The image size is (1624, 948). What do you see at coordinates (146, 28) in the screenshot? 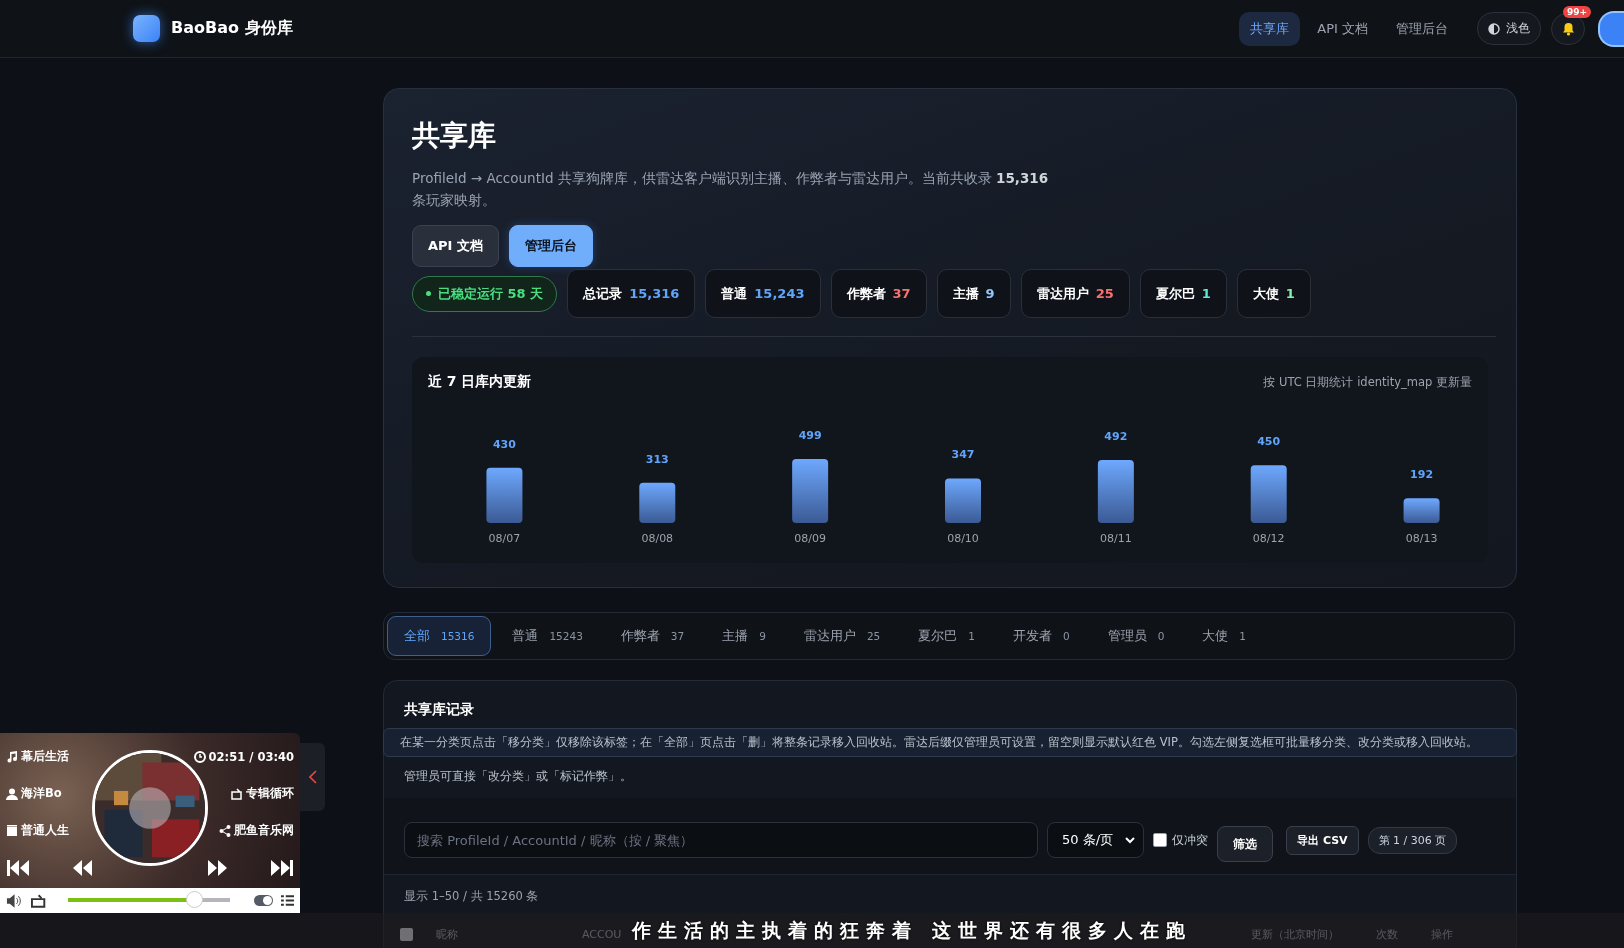
I see `logo-icon` at bounding box center [146, 28].